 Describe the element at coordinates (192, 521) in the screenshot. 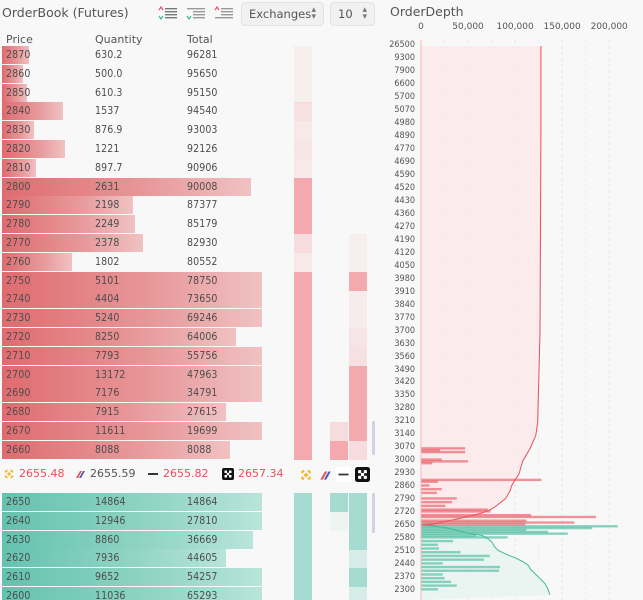

I see `bid-row: 2640 12946 27810` at that location.